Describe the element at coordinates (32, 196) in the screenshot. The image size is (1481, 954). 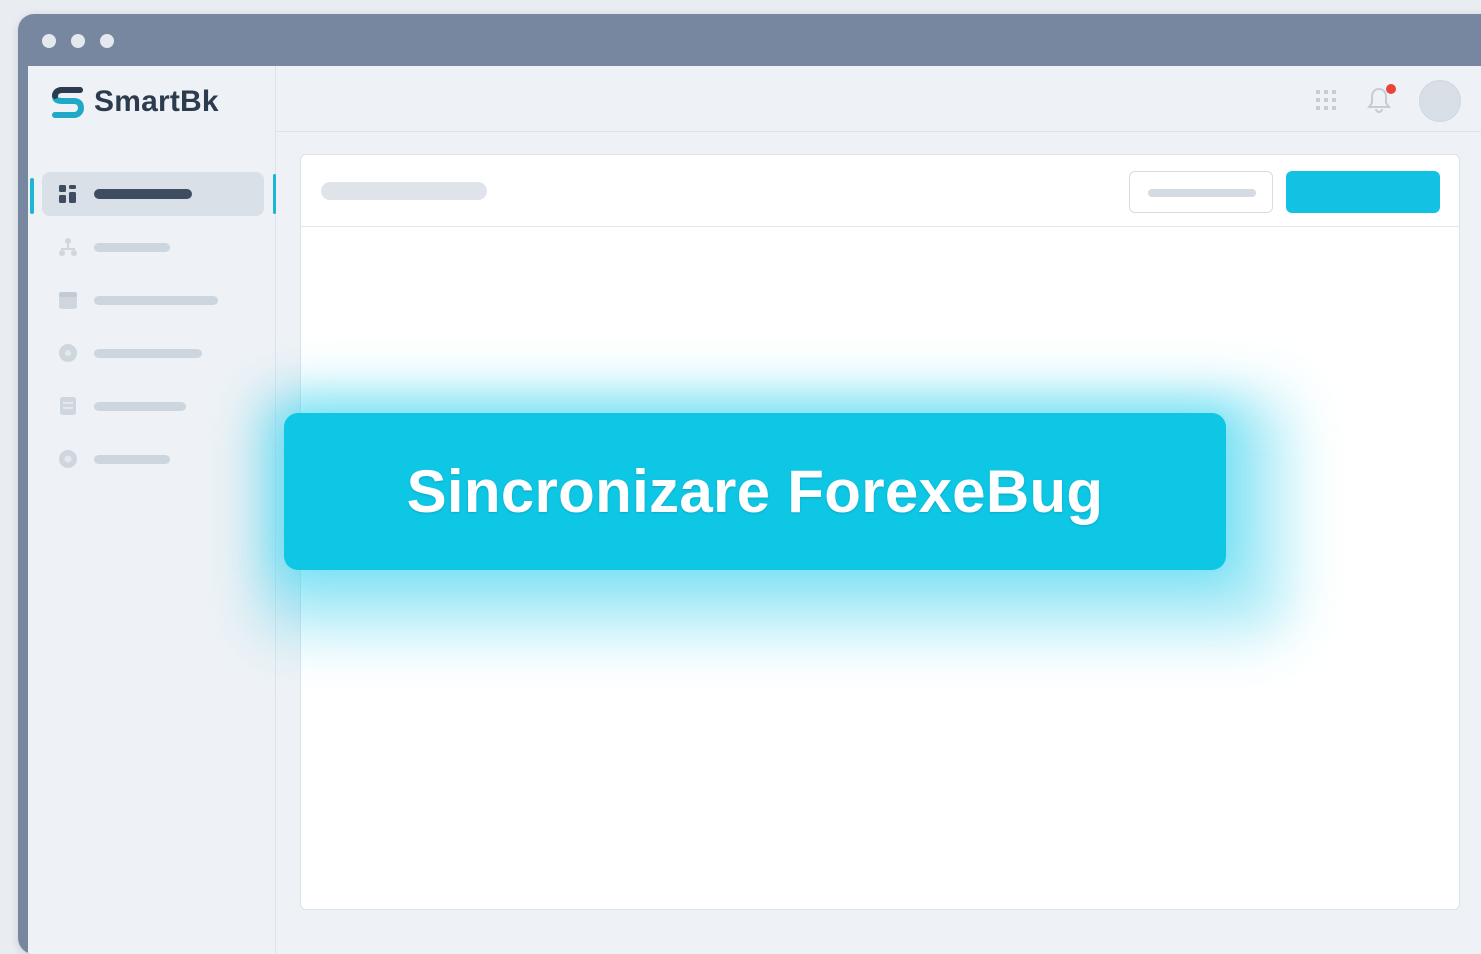
I see `active-indicator` at that location.